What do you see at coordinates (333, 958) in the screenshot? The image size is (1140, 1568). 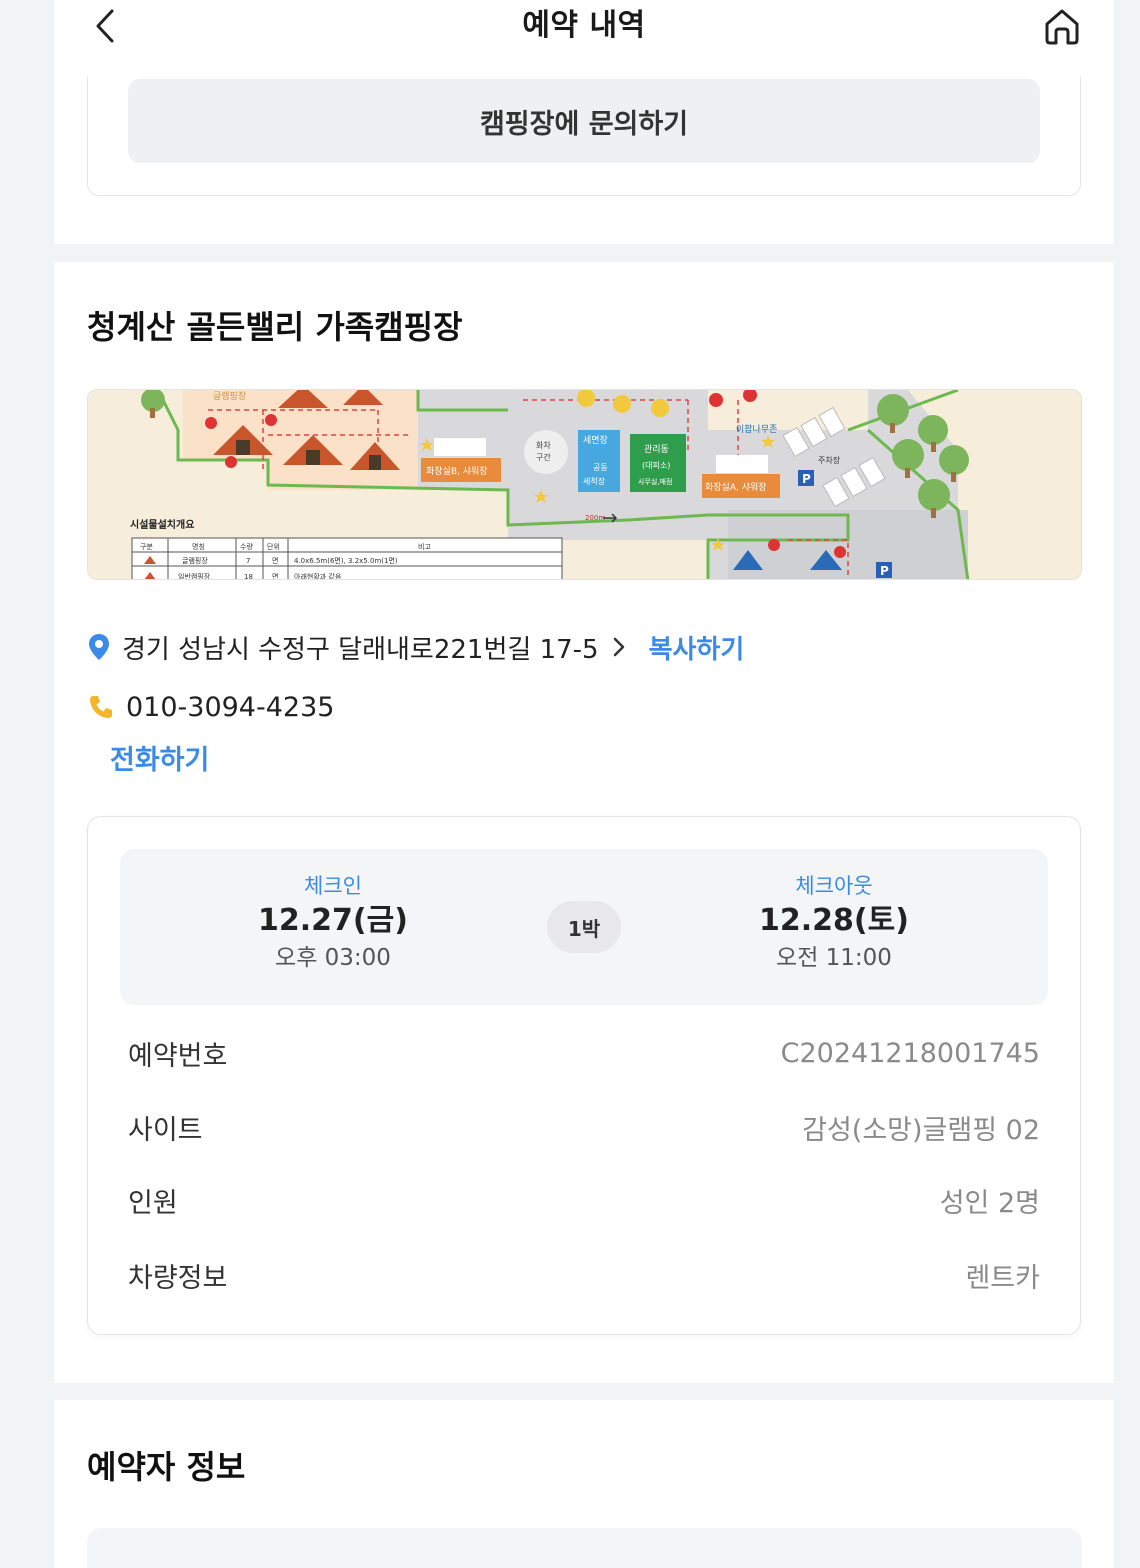 I see `checkin-time: 오후 03:00` at bounding box center [333, 958].